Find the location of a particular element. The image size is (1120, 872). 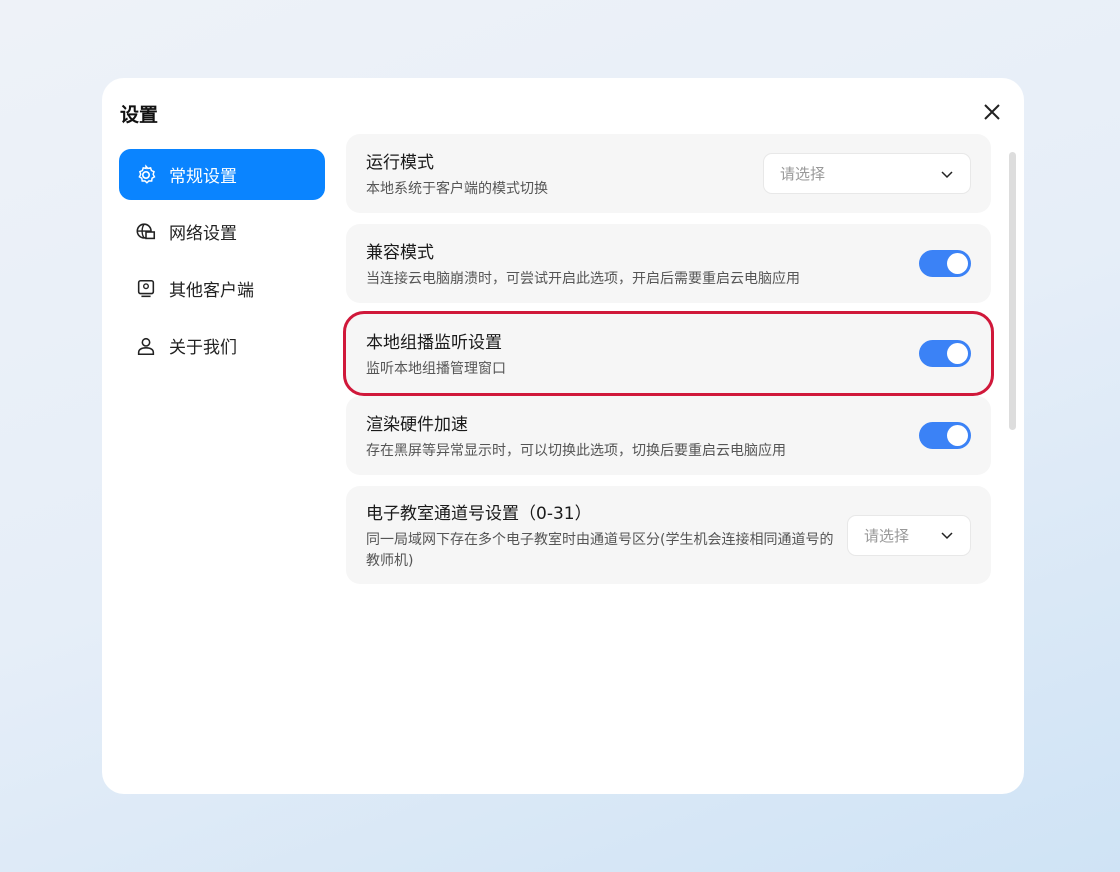

sidebar-item-other-clients: 其他客户端 is located at coordinates (222, 288).